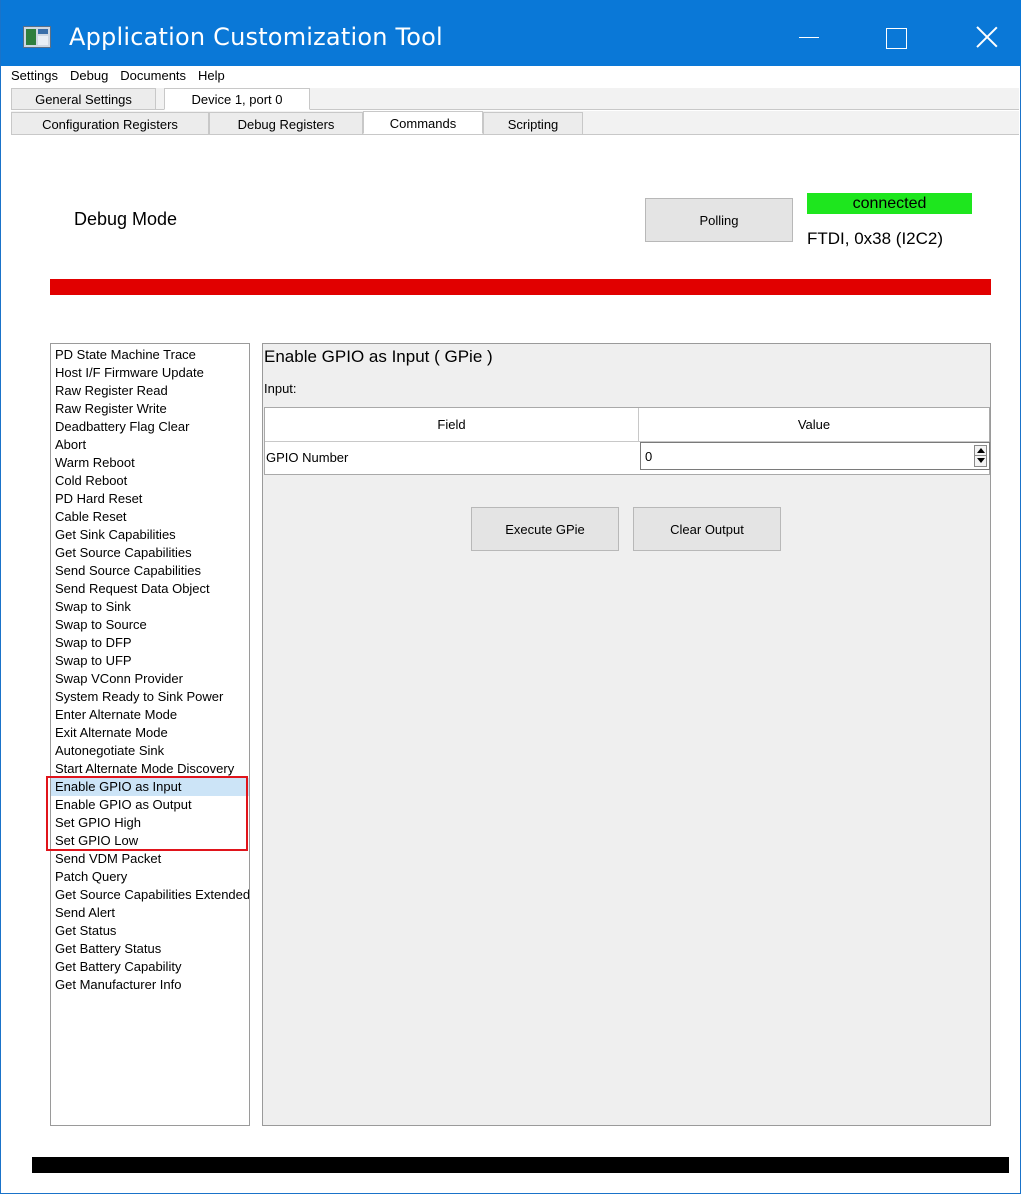 Image resolution: width=1021 pixels, height=1194 pixels. What do you see at coordinates (150, 823) in the screenshot?
I see `list-item: Set GPIO High` at bounding box center [150, 823].